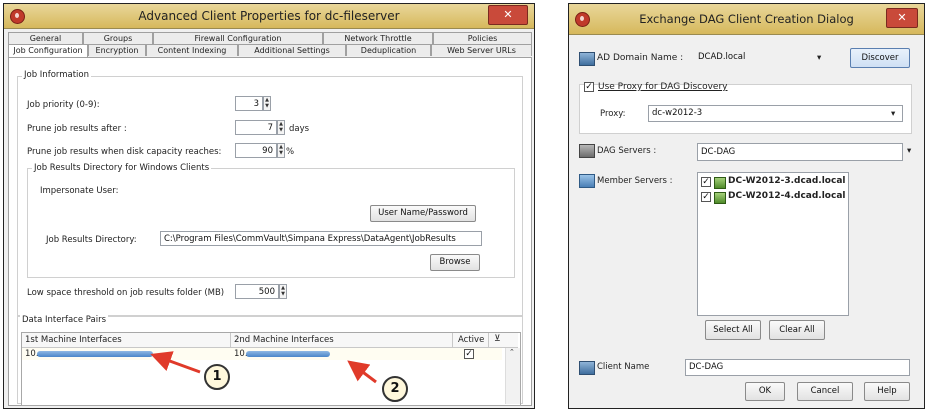 Image resolution: width=930 pixels, height=412 pixels. What do you see at coordinates (587, 59) in the screenshot?
I see `domain-icon` at bounding box center [587, 59].